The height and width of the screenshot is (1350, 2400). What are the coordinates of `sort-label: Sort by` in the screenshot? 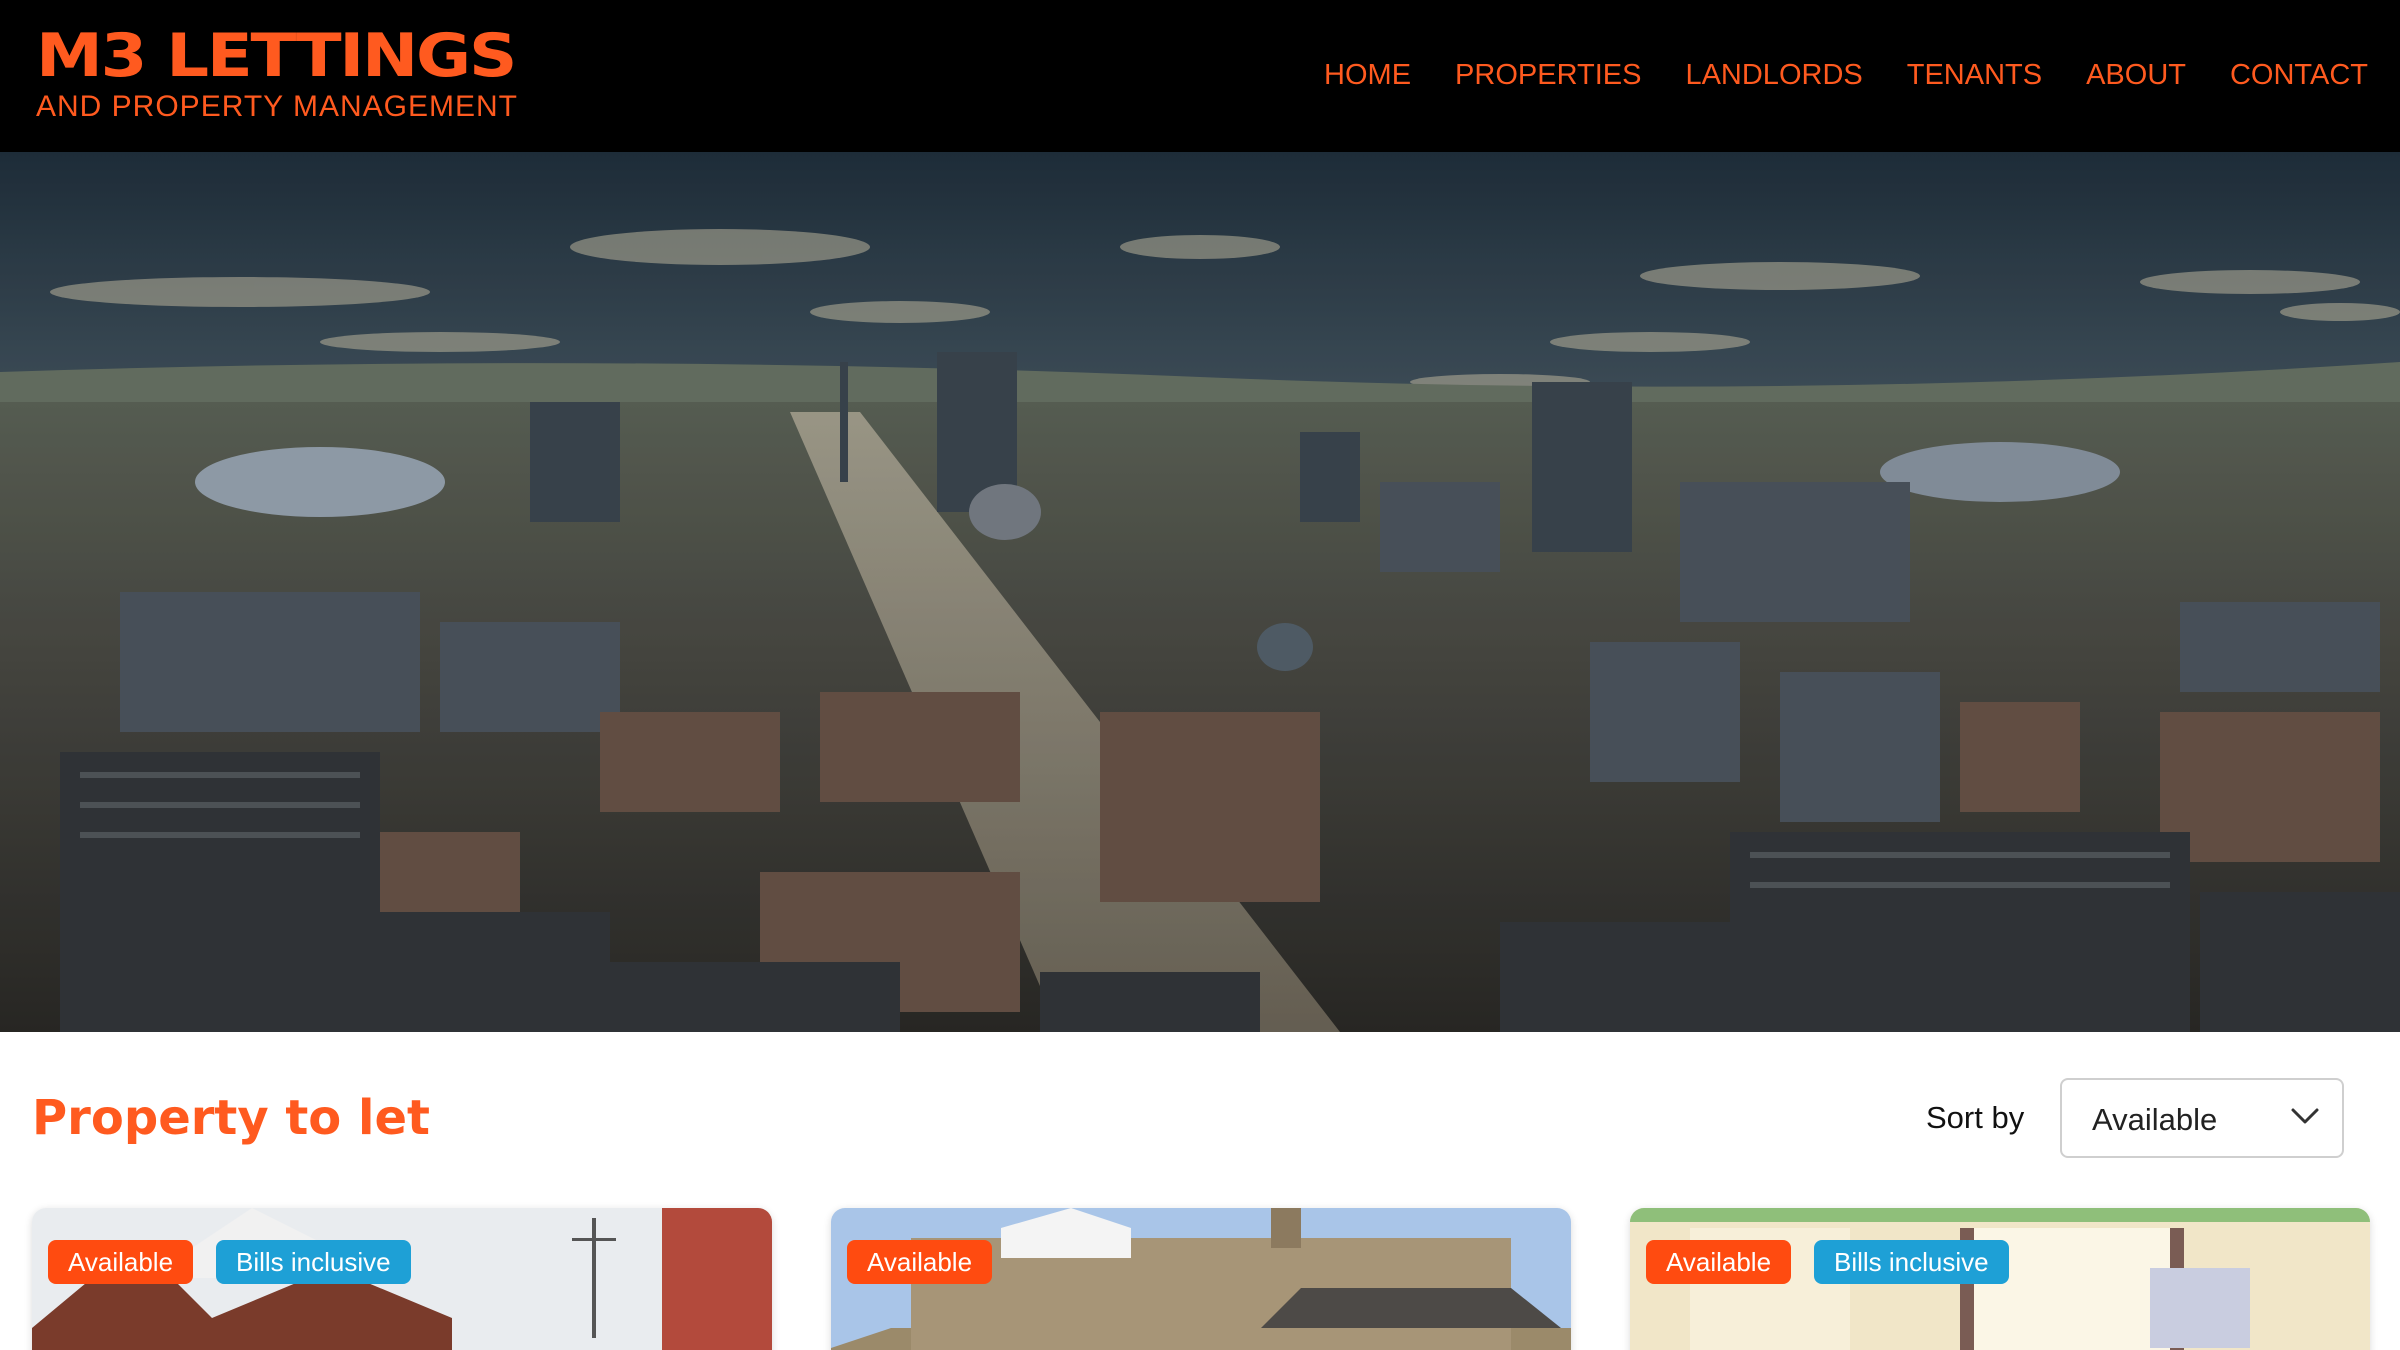 It's located at (1975, 1117).